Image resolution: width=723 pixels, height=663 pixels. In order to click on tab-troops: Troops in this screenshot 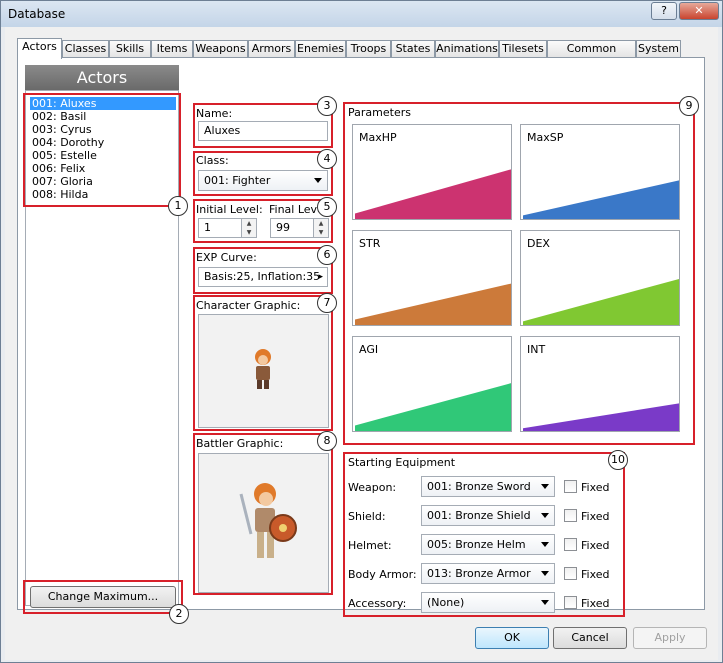, I will do `click(368, 49)`.